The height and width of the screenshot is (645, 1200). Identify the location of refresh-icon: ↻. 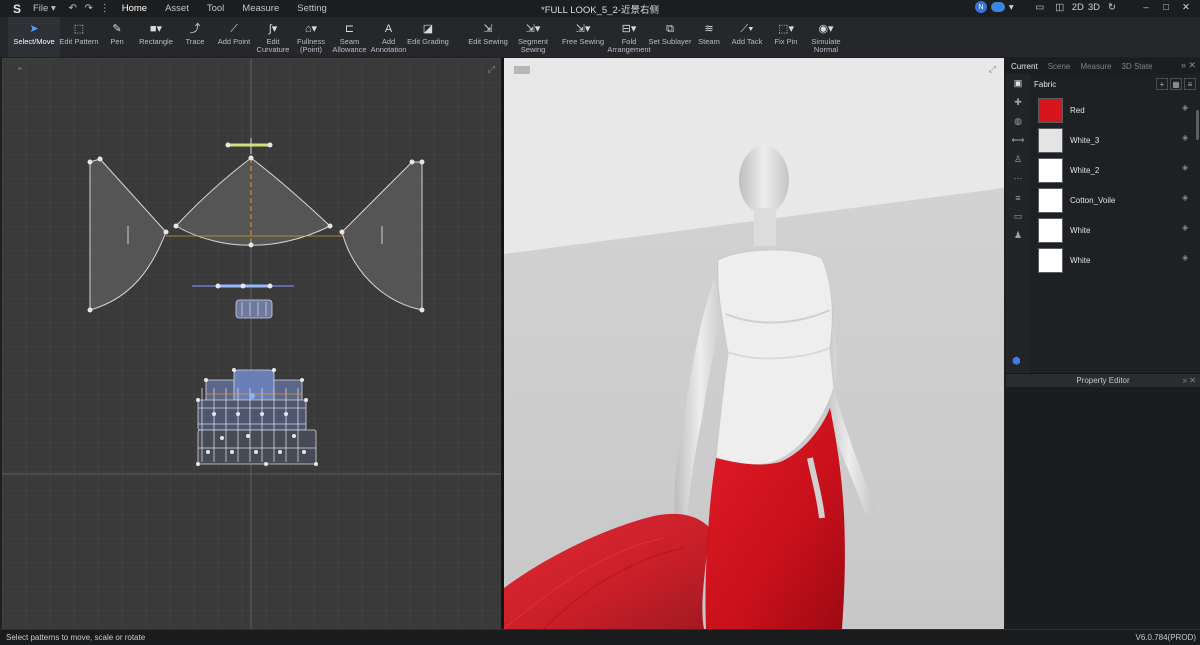
(1112, 7).